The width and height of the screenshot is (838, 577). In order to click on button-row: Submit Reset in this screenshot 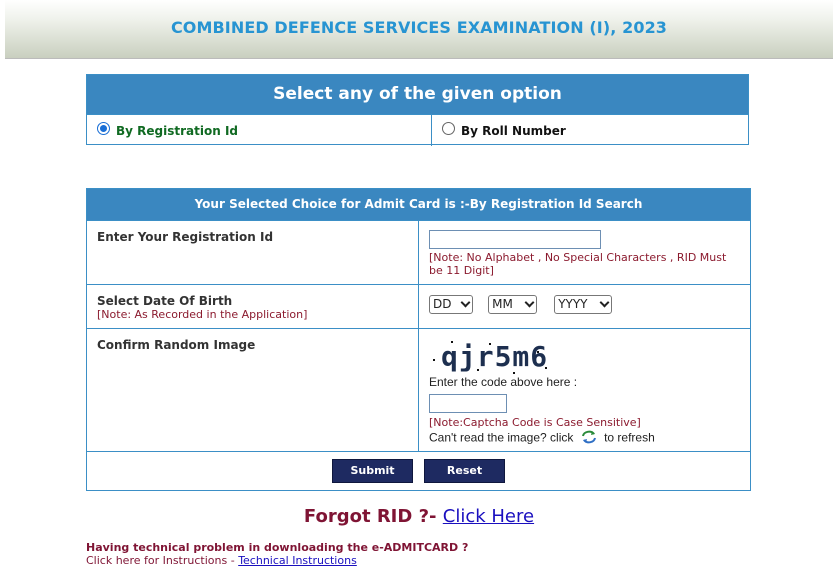, I will do `click(418, 470)`.